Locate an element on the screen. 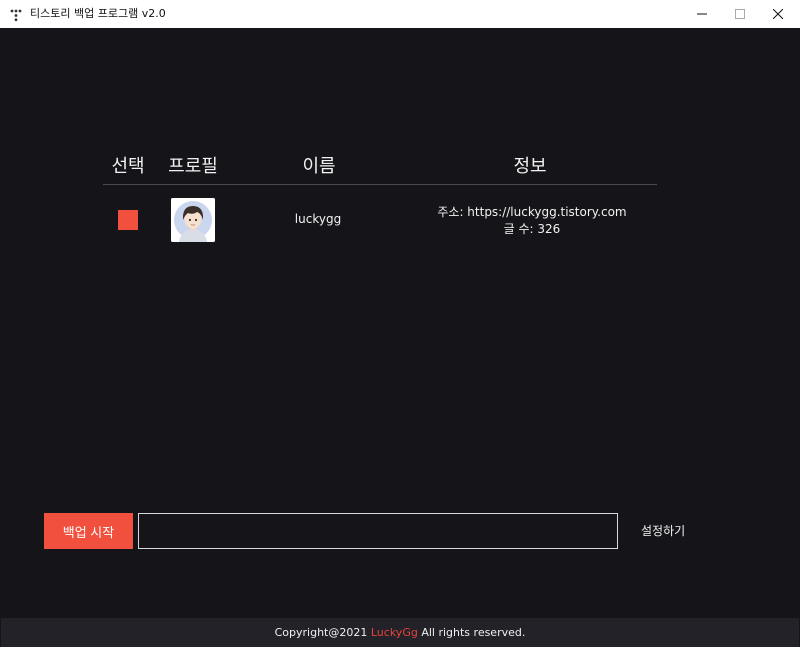  close-icon is located at coordinates (778, 14).